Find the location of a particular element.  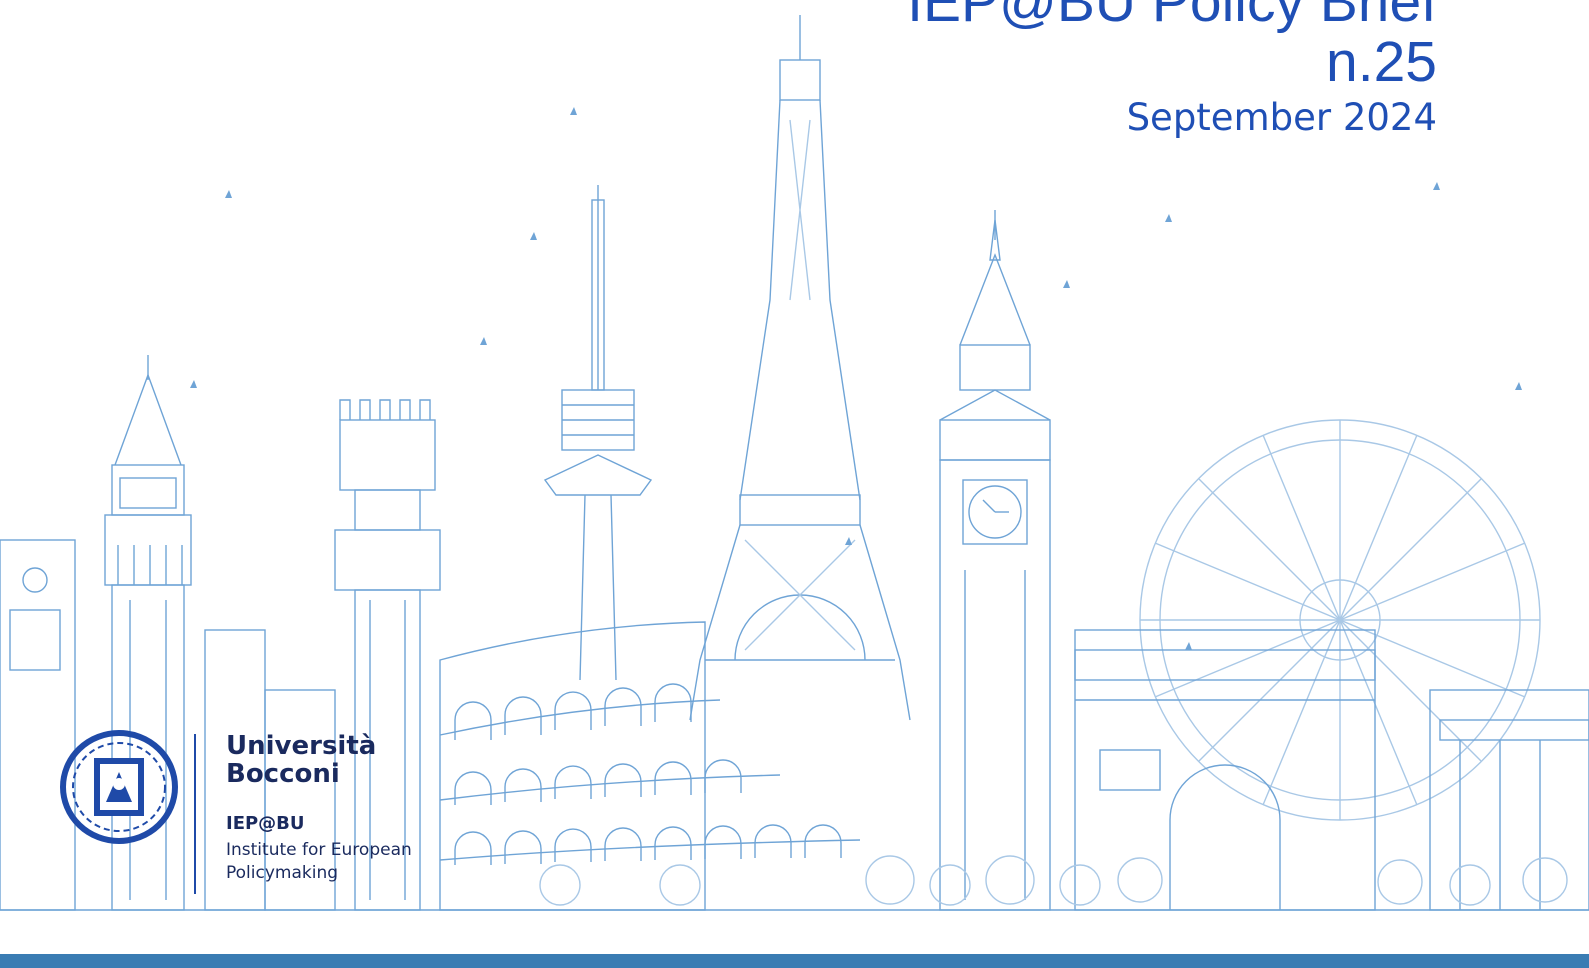

clock-tower is located at coordinates (995, 560).